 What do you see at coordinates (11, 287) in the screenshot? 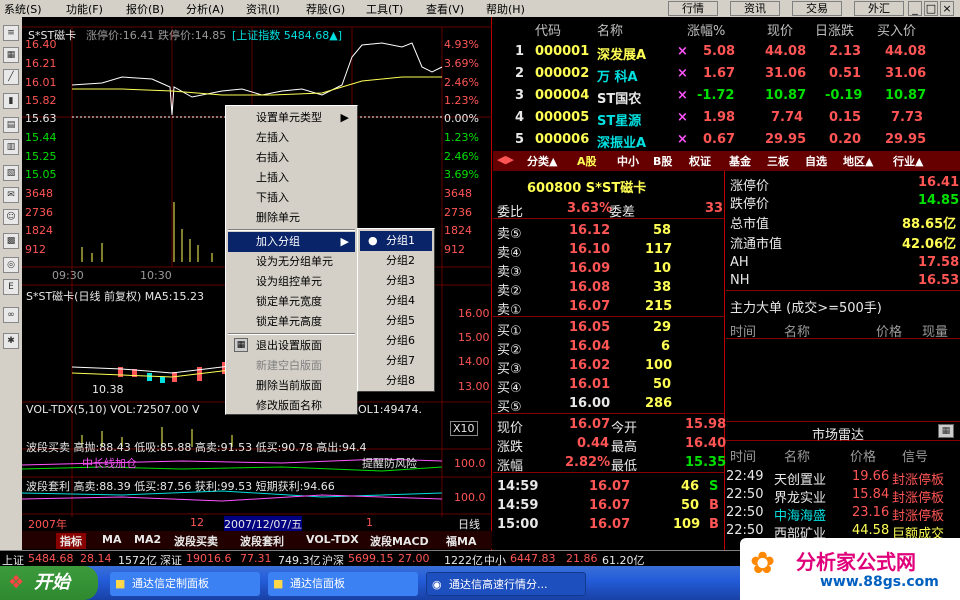
I see `tools-icon: E` at bounding box center [11, 287].